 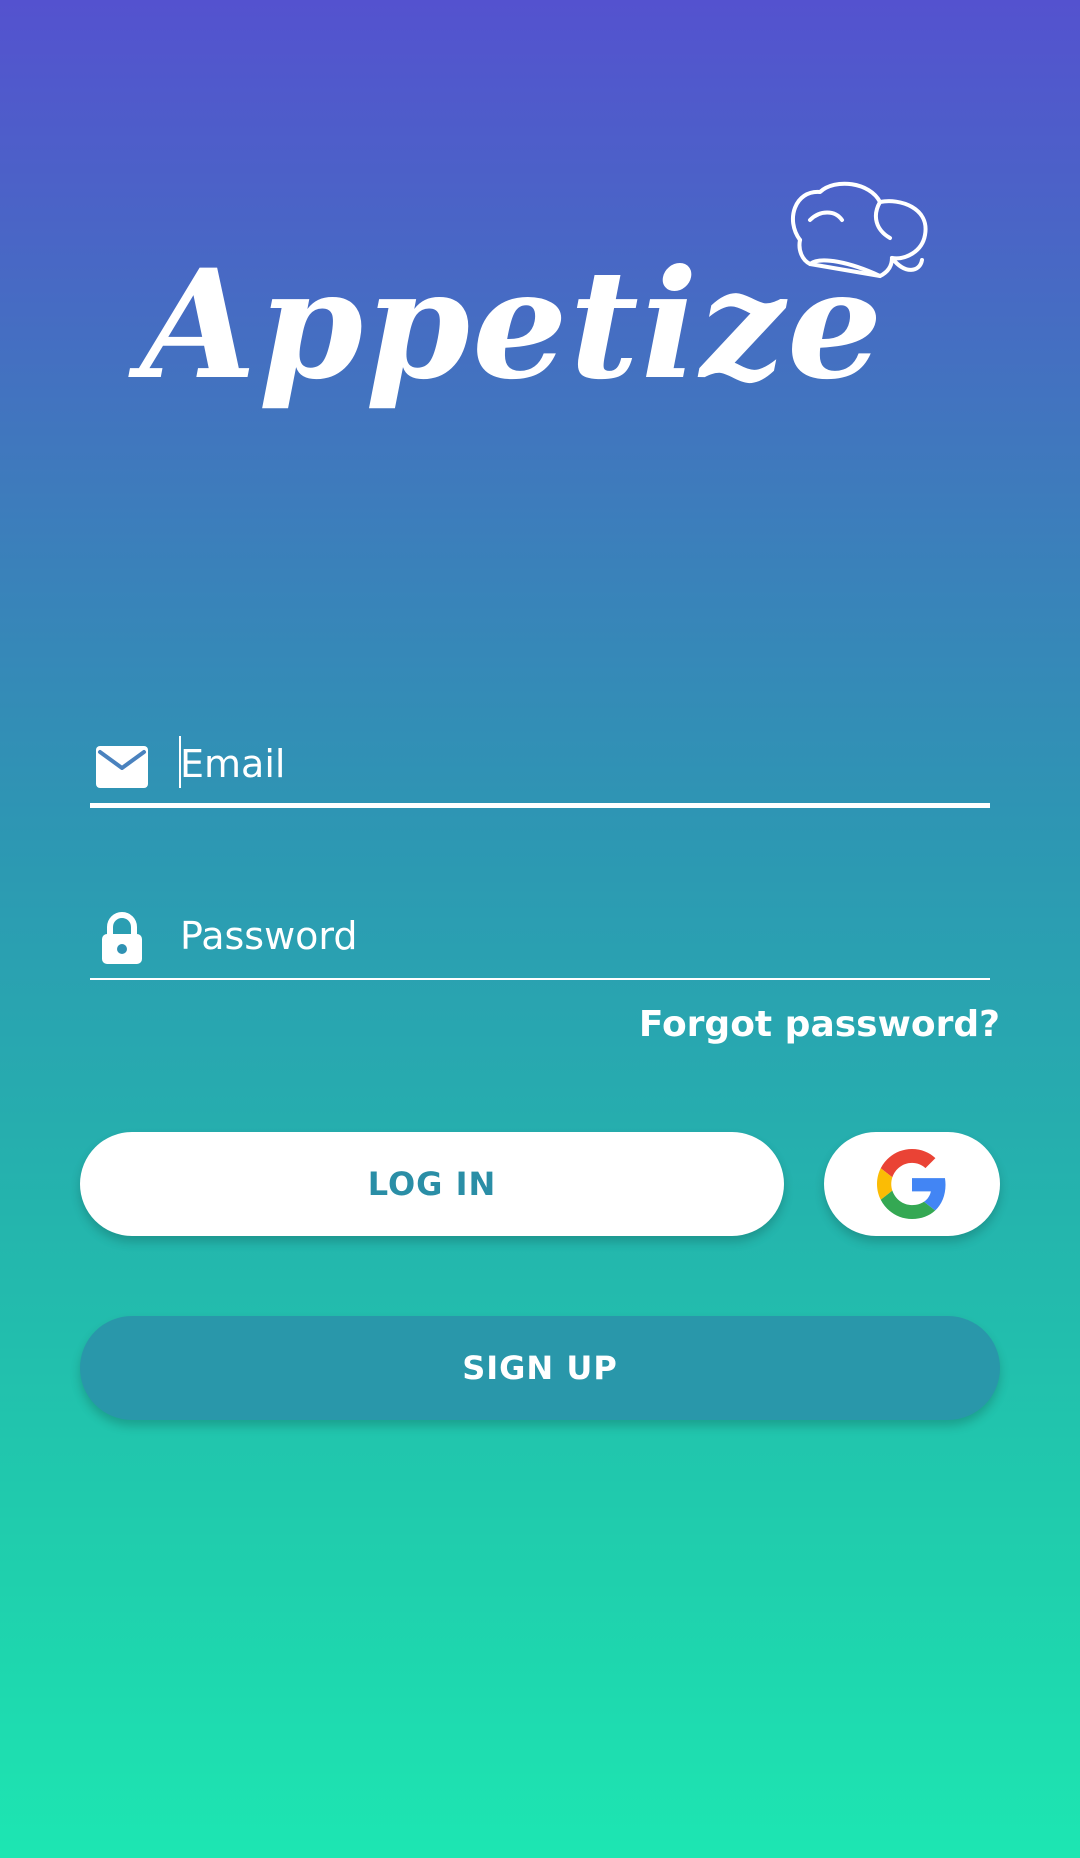 What do you see at coordinates (819, 1024) in the screenshot?
I see `forgot-password-link: Forgot password?` at bounding box center [819, 1024].